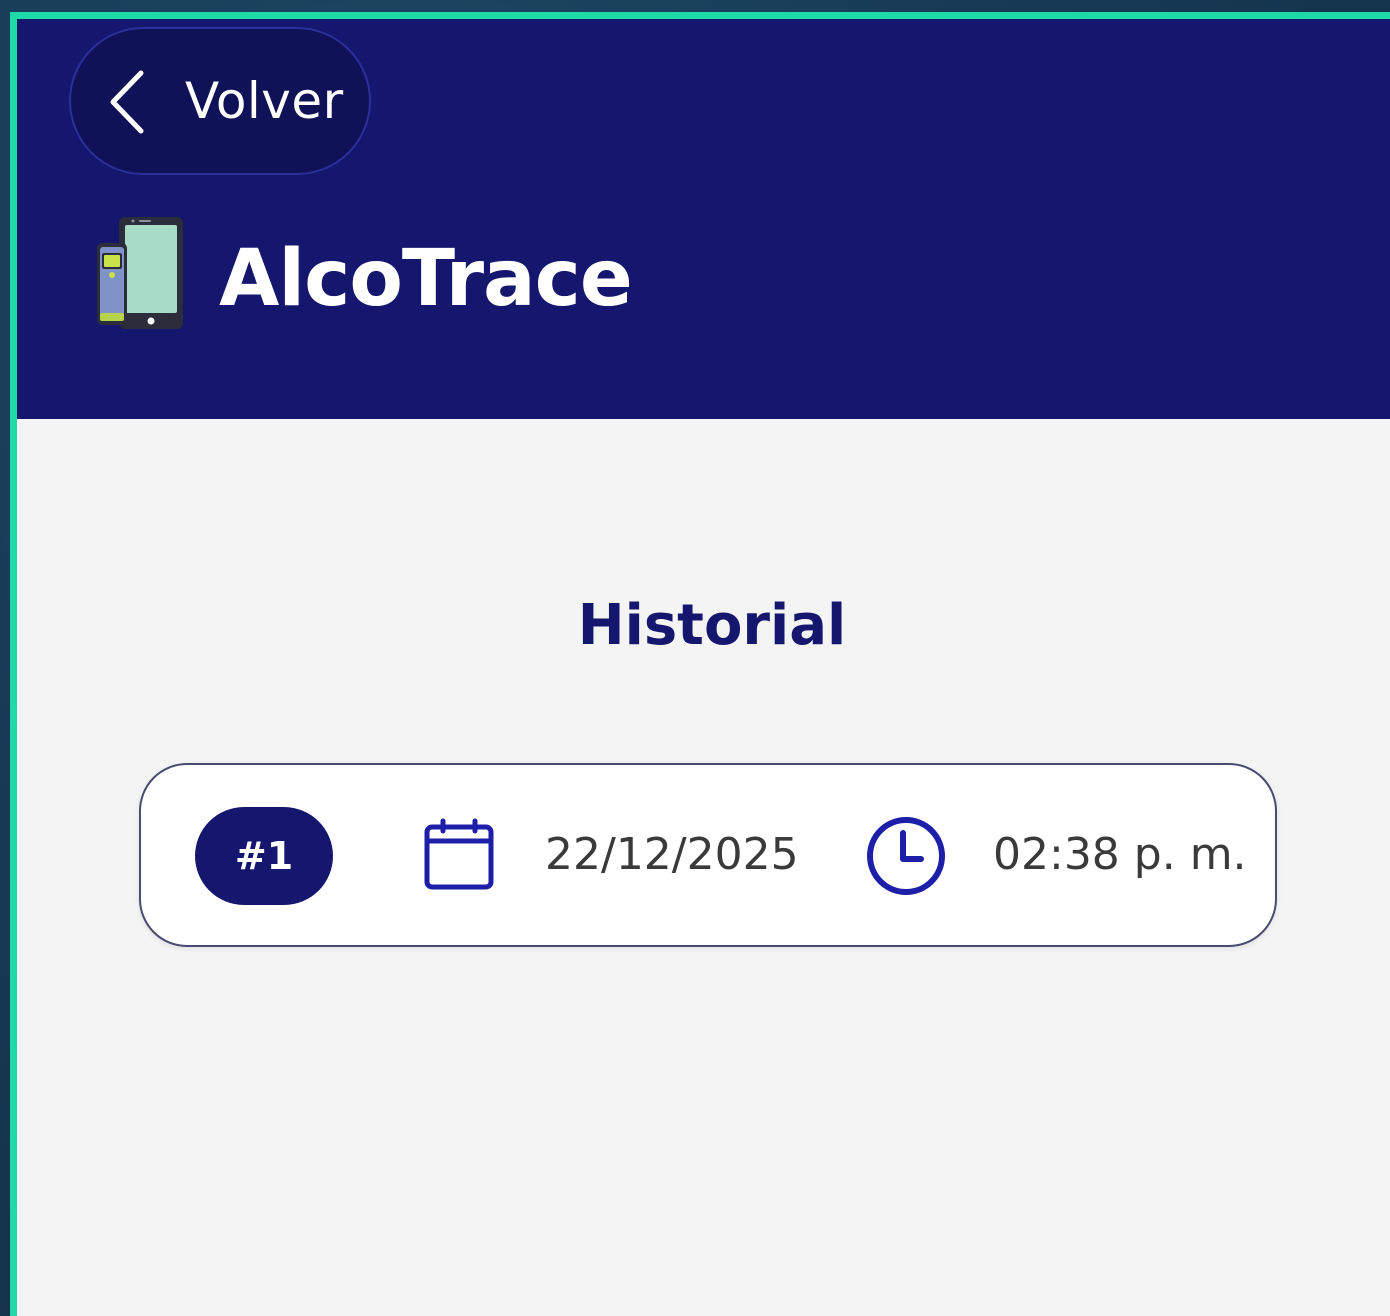 The height and width of the screenshot is (1316, 1390). I want to click on breathalyzer-phone-logo-icon, so click(140, 273).